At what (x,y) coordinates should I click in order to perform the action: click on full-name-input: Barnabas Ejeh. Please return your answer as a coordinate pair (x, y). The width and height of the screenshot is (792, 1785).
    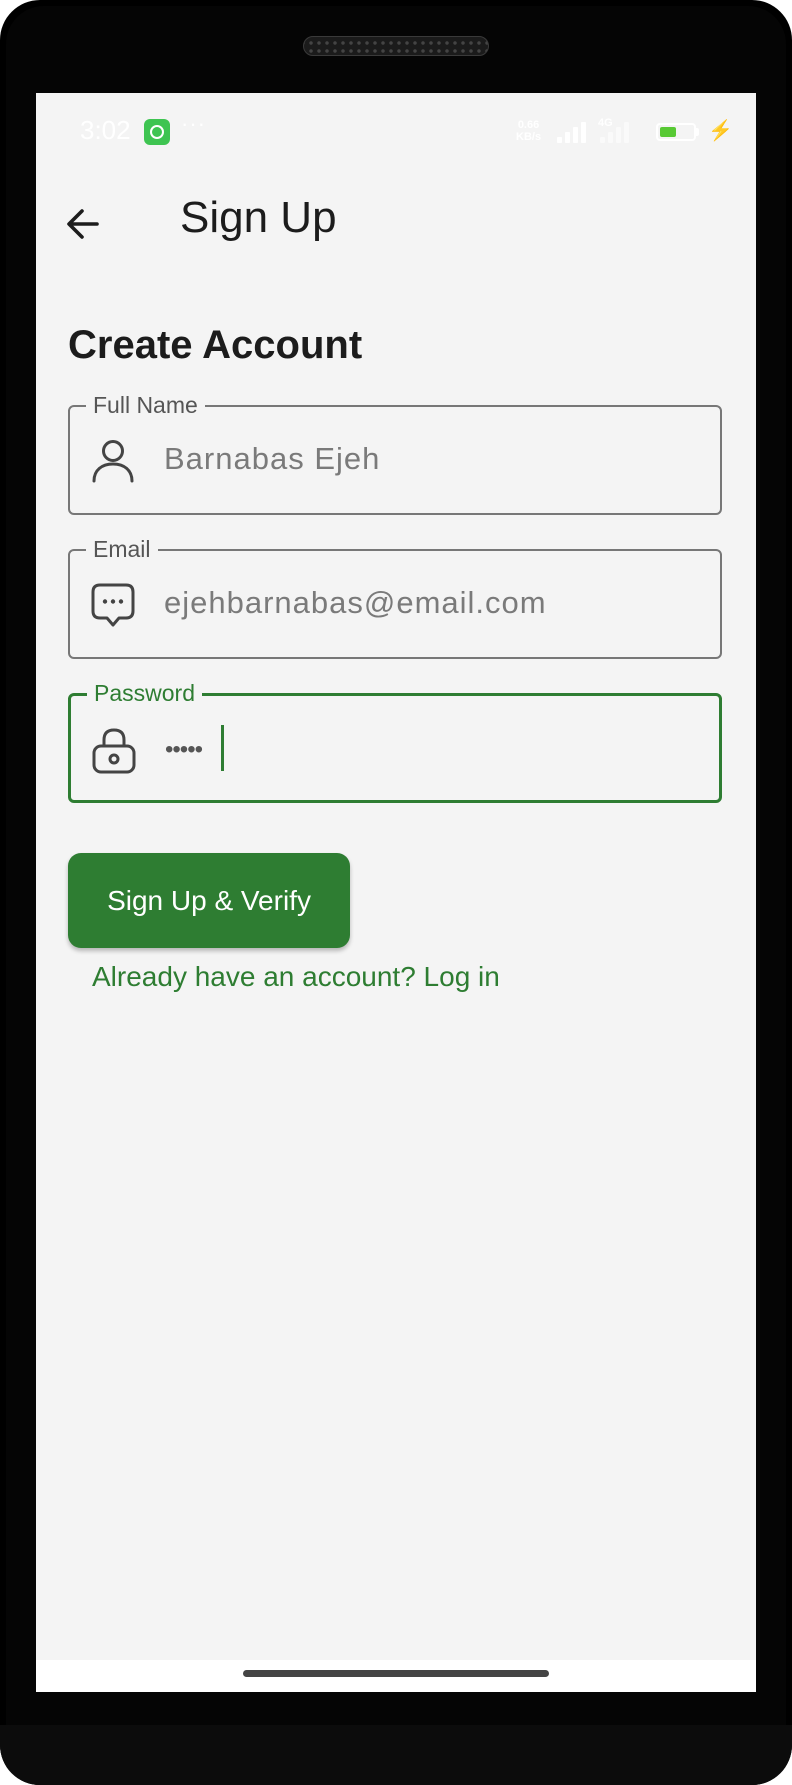
    Looking at the image, I should click on (272, 459).